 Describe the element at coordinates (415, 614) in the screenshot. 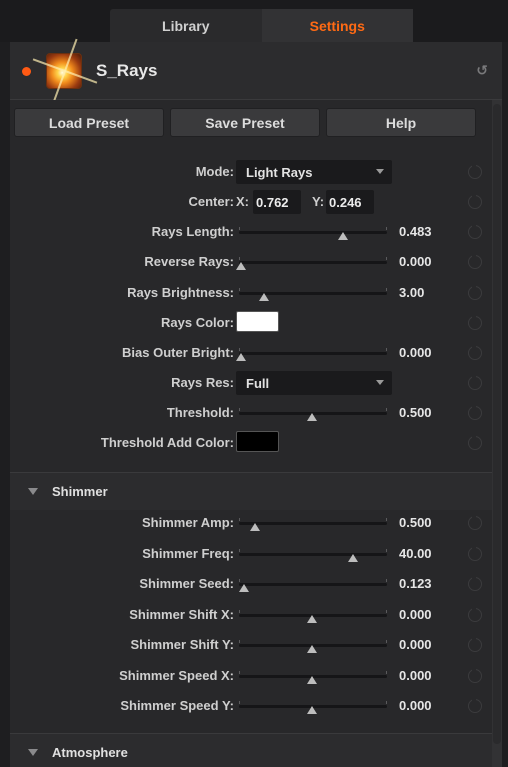

I see `shimmer-shift-x-value: 0.000` at that location.